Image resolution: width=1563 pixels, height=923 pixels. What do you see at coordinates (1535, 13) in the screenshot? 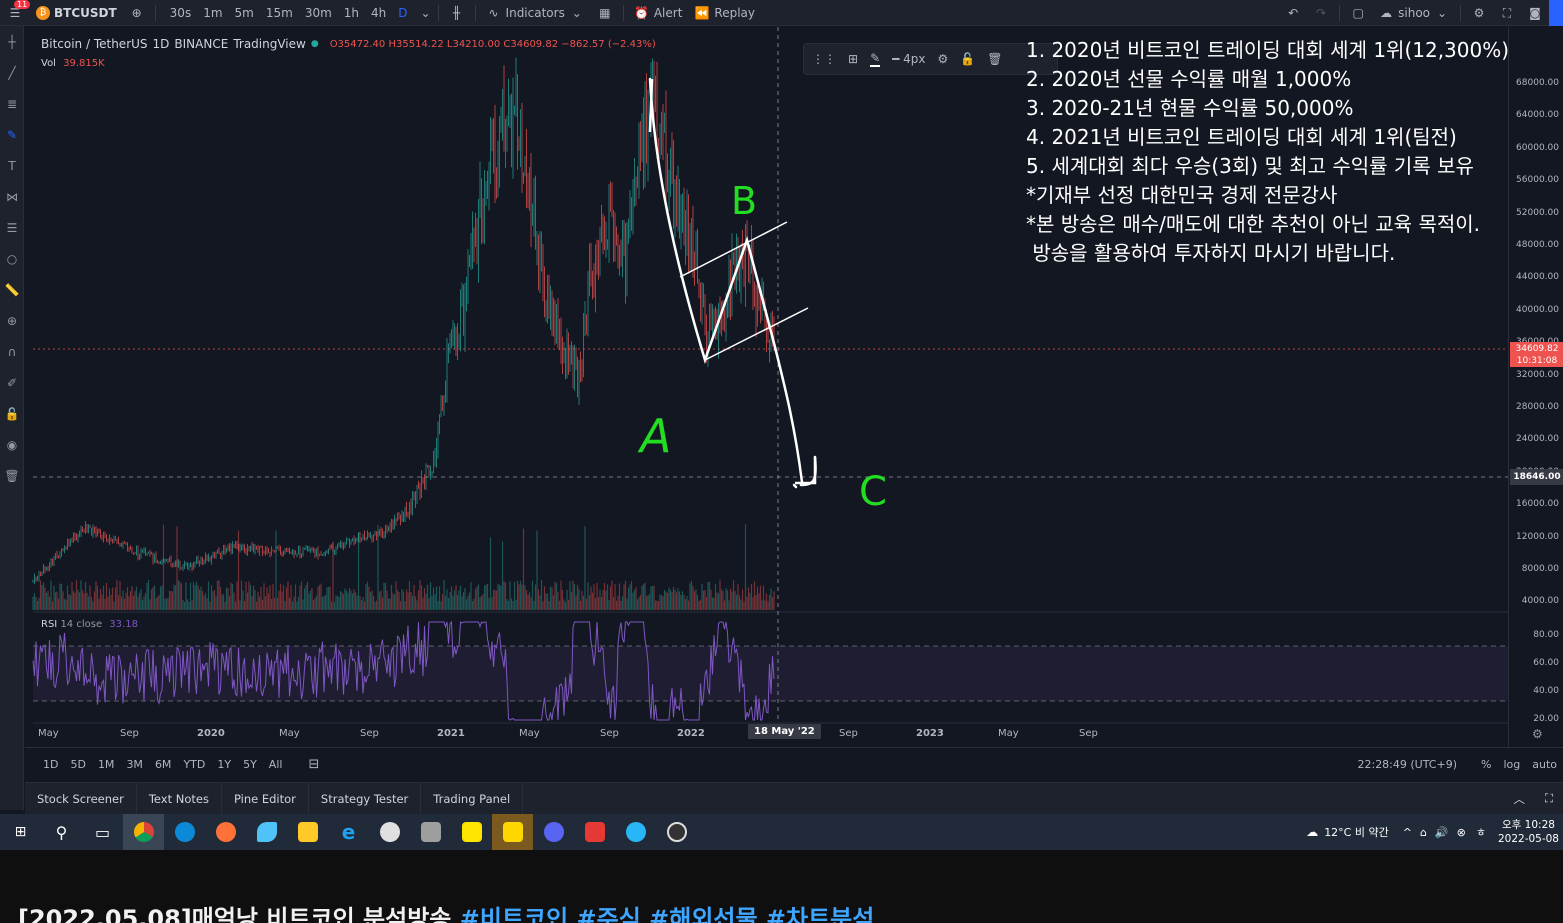
I see `snapshot-button: ◙` at bounding box center [1535, 13].